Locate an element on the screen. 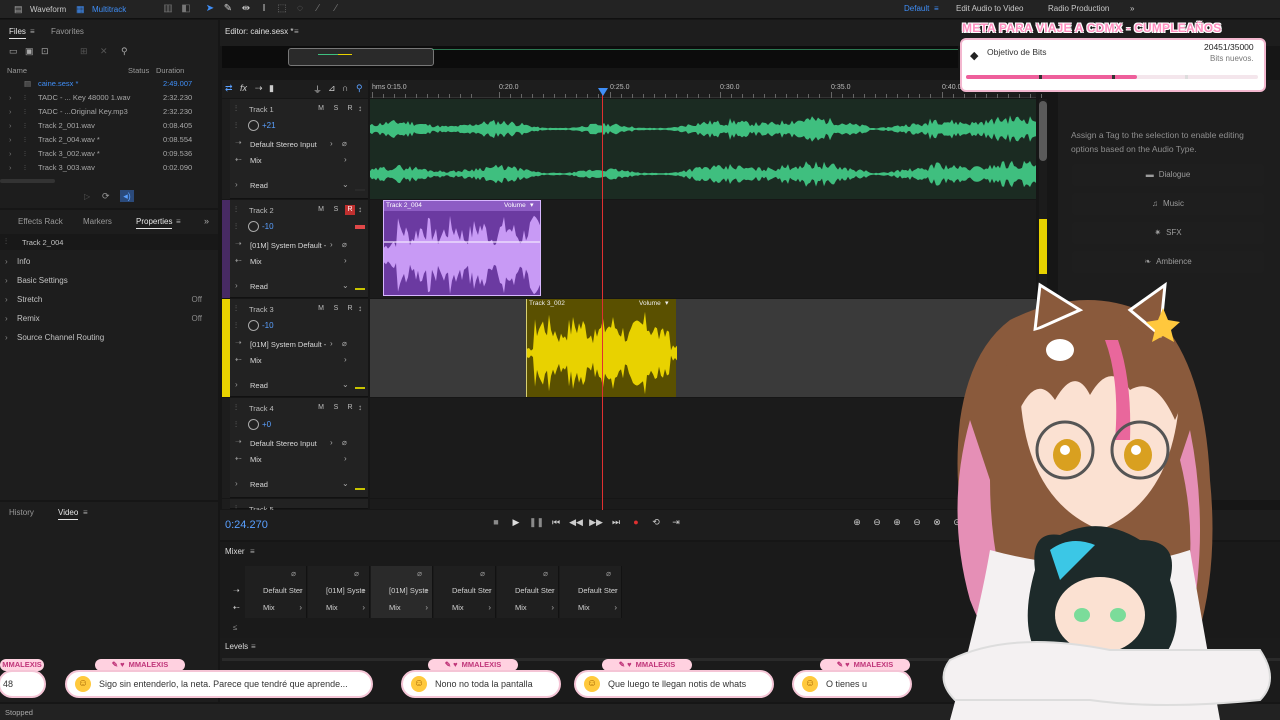  workspace-edit-audio-to-video: Edit Audio to Video is located at coordinates (989, 8).